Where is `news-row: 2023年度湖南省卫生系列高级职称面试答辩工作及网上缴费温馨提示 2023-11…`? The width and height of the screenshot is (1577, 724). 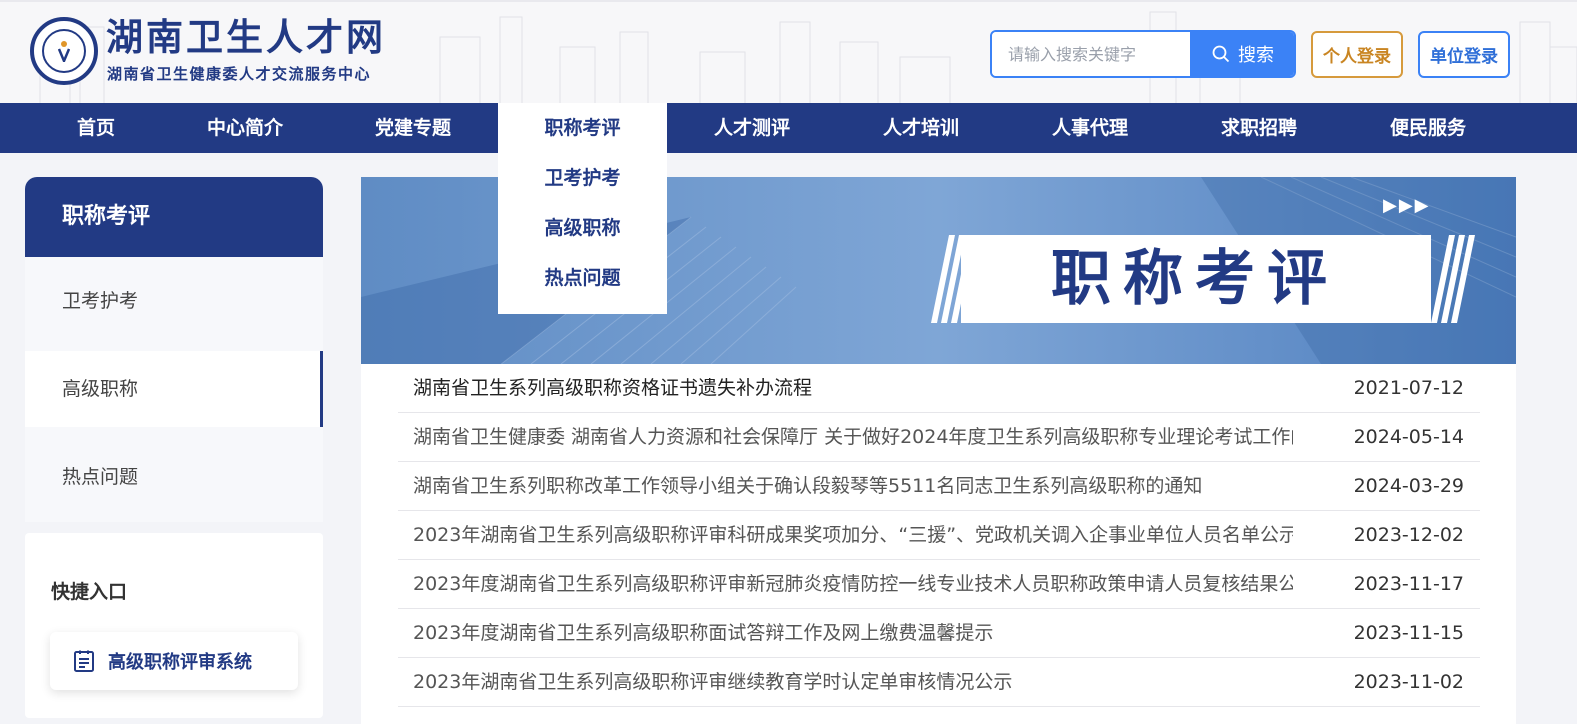 news-row: 2023年度湖南省卫生系列高级职称面试答辩工作及网上缴费温馨提示 2023-11… is located at coordinates (939, 633).